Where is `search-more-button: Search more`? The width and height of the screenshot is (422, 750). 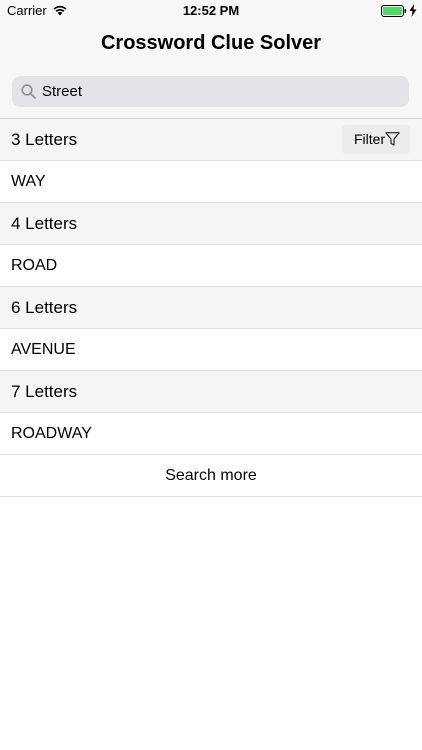 search-more-button: Search more is located at coordinates (211, 476).